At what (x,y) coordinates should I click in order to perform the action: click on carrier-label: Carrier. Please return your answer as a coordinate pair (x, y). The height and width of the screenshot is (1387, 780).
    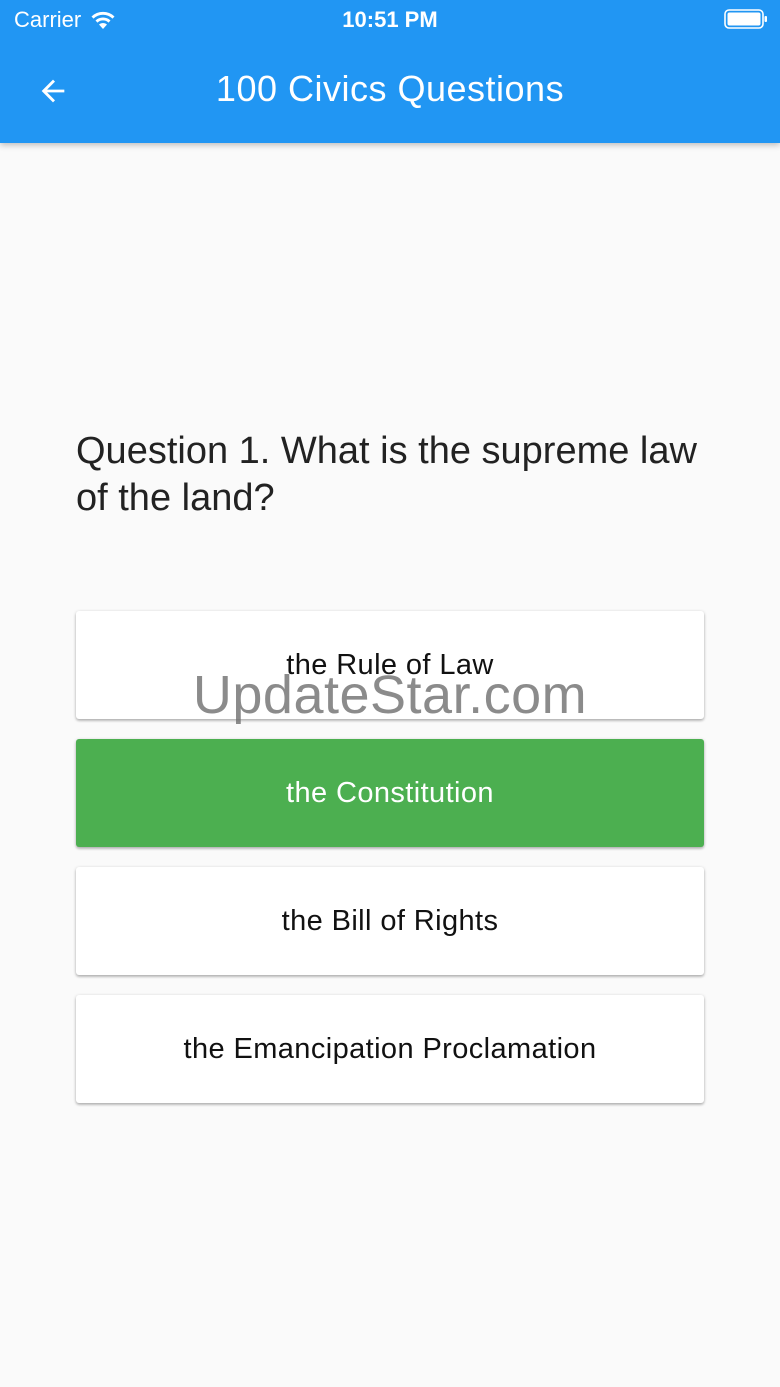
    Looking at the image, I should click on (48, 19).